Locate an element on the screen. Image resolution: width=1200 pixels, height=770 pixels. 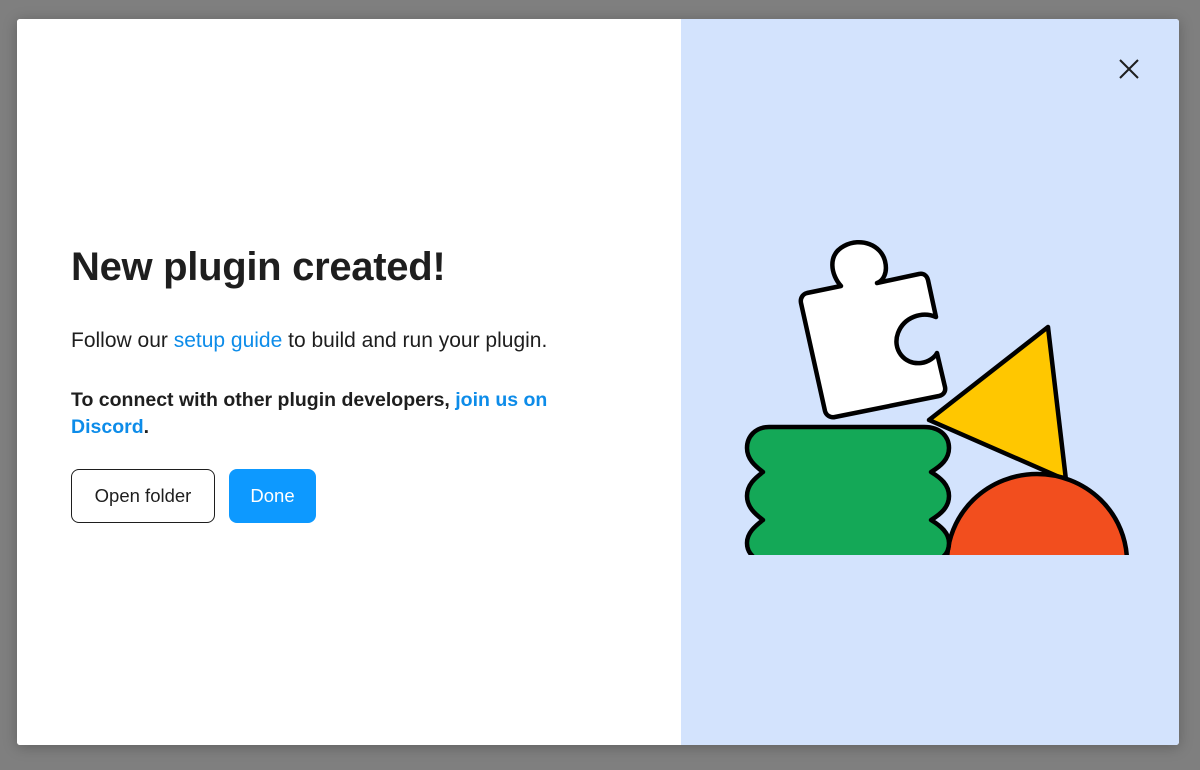
dialog-actions: Open folder Done is located at coordinates (351, 496).